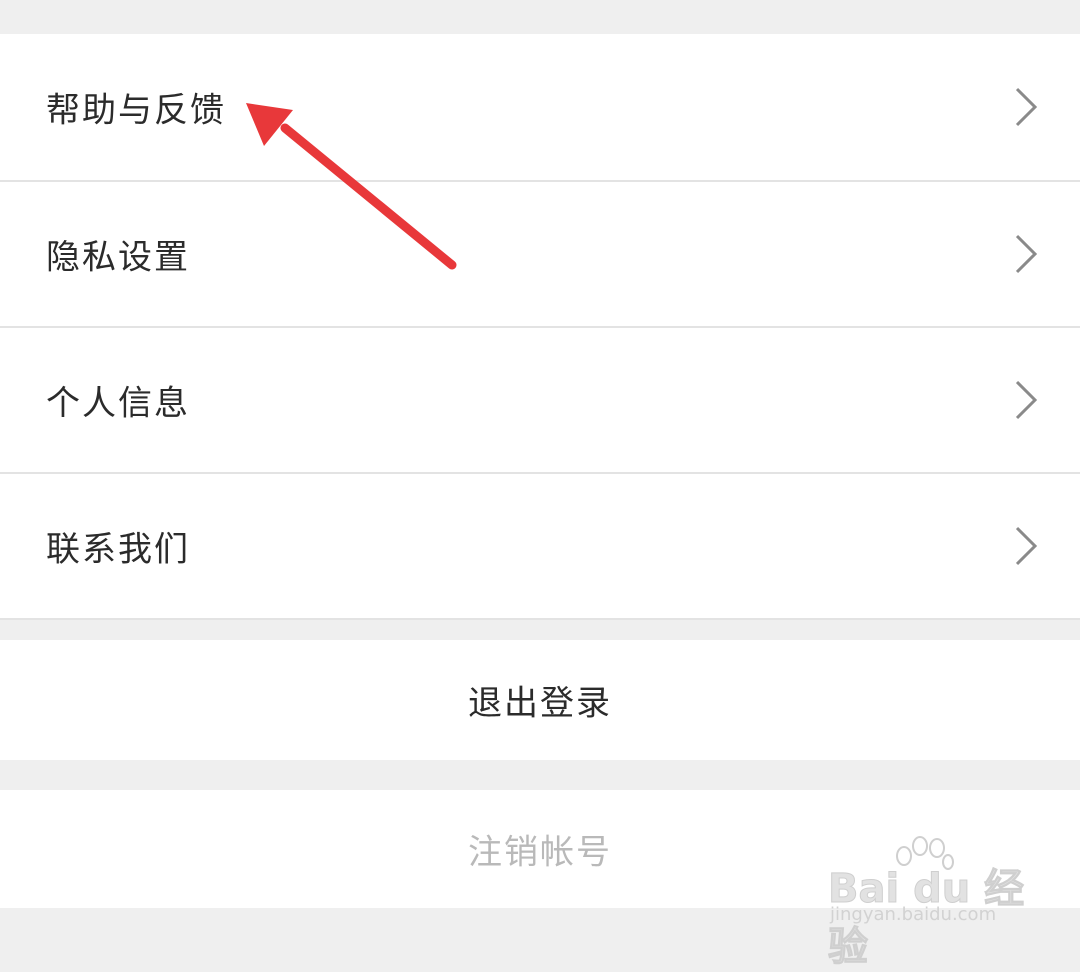 The height and width of the screenshot is (972, 1080). I want to click on settings-item-label: 帮助与反馈, so click(136, 110).